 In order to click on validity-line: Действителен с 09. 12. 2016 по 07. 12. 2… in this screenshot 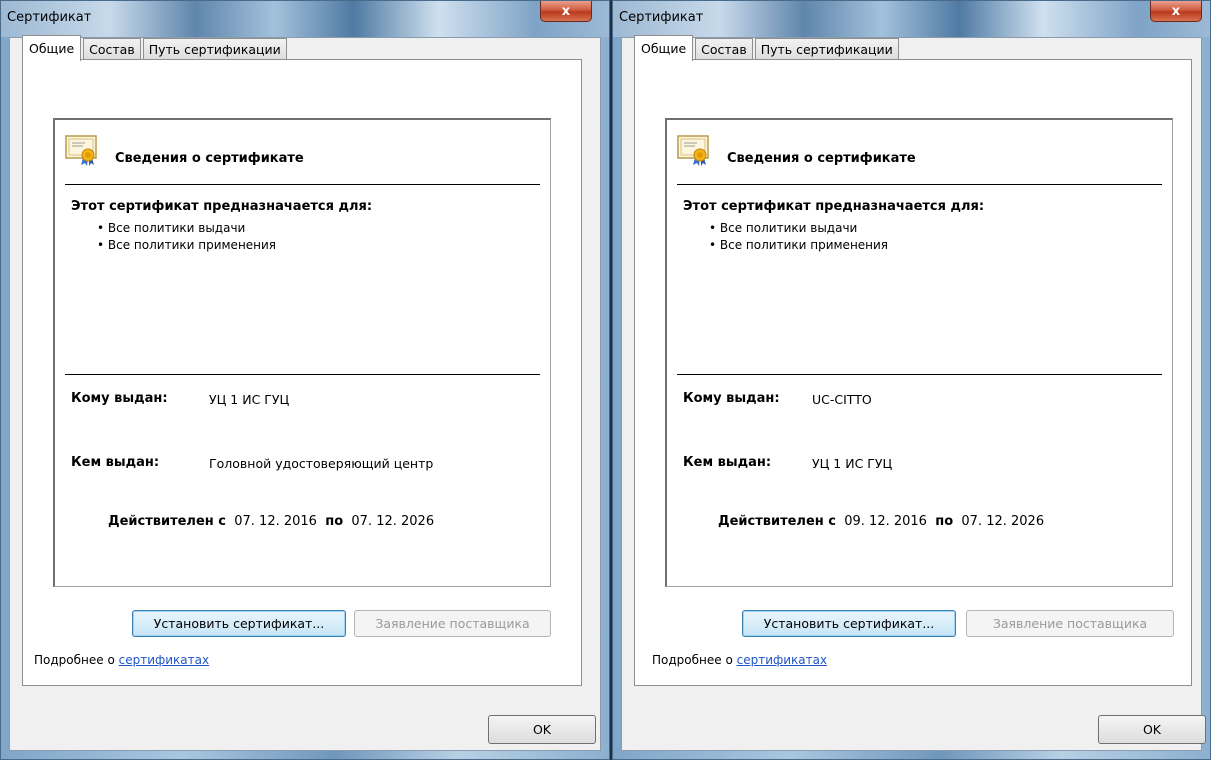, I will do `click(881, 521)`.